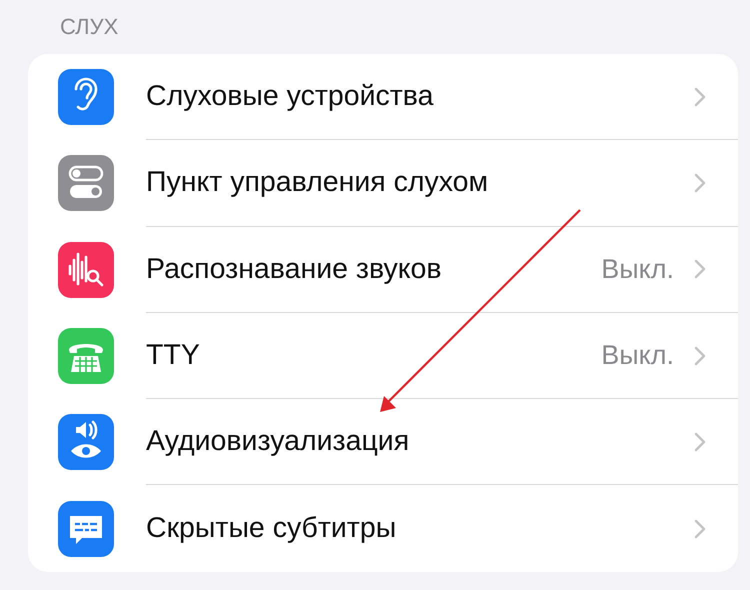  I want to click on row-label: Аудиовизуализация, so click(278, 441).